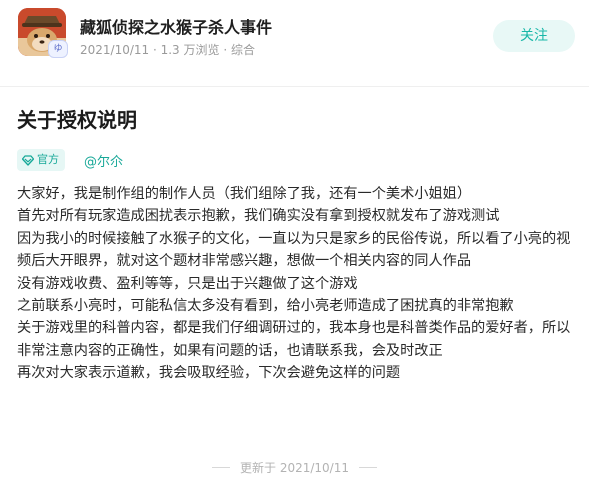 The width and height of the screenshot is (589, 487). Describe the element at coordinates (209, 373) in the screenshot. I see `paragraph: 再次对大家表示道歉，我会吸取经验，下次会避免这样的问题` at that location.